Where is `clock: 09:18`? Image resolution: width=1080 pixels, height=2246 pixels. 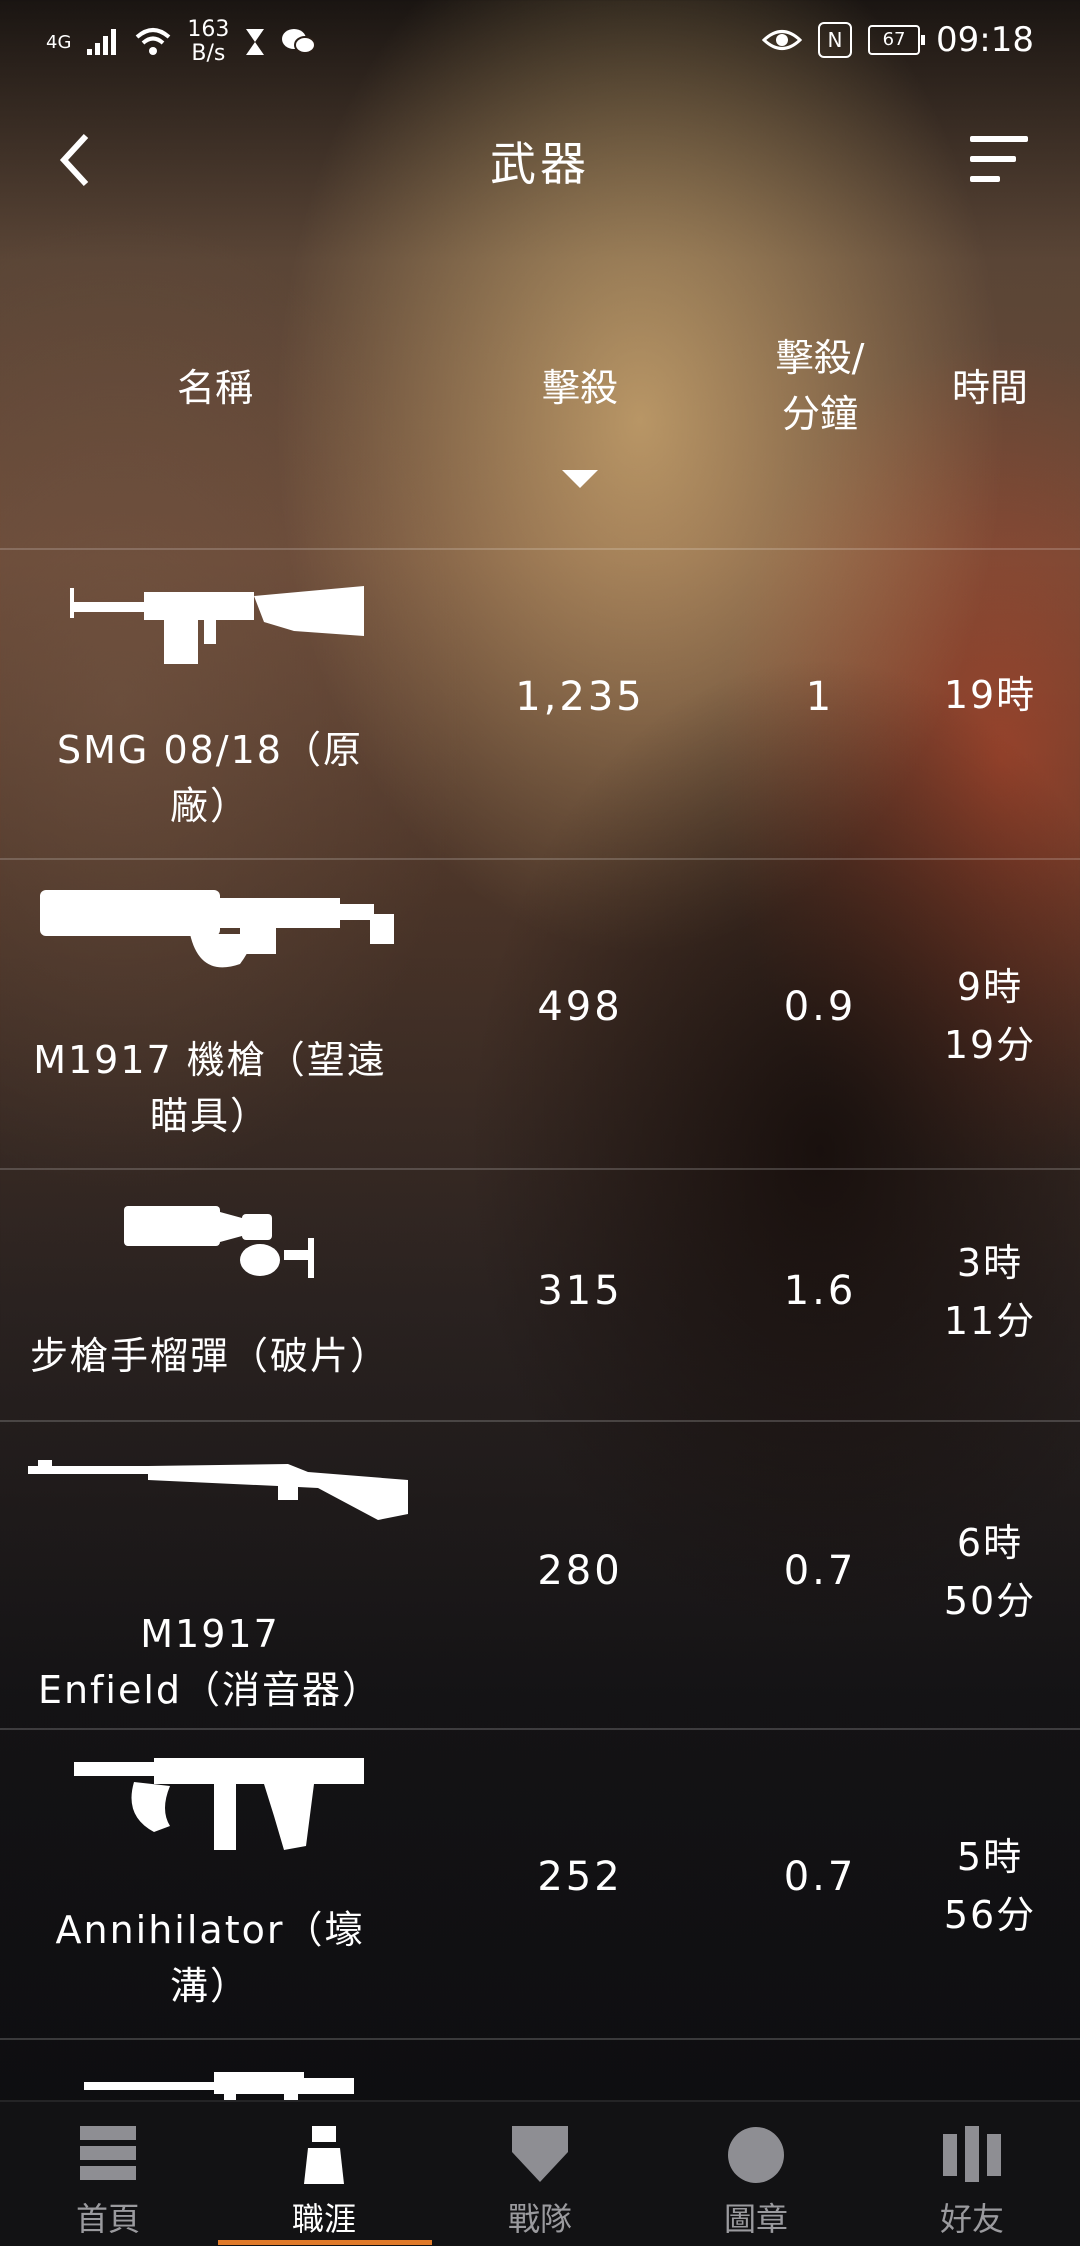
clock: 09:18 is located at coordinates (985, 40).